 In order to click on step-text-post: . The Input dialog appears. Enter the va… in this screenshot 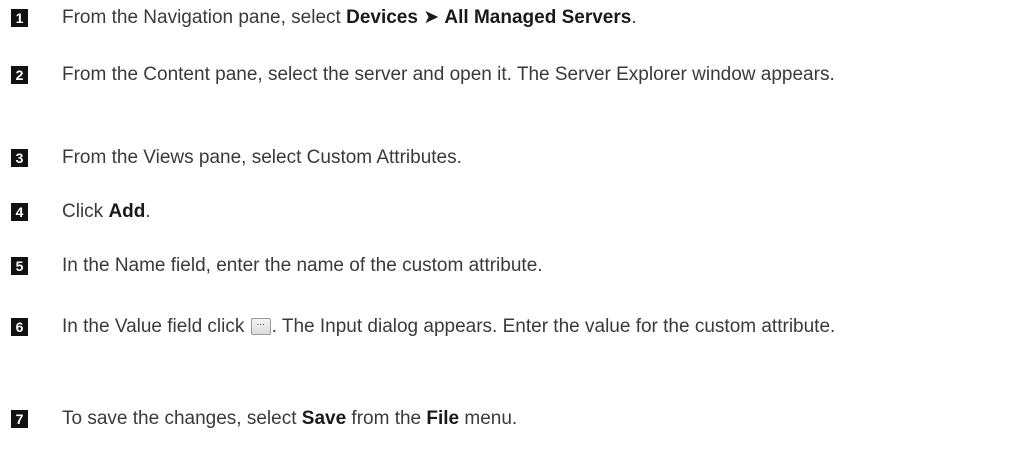, I will do `click(553, 326)`.